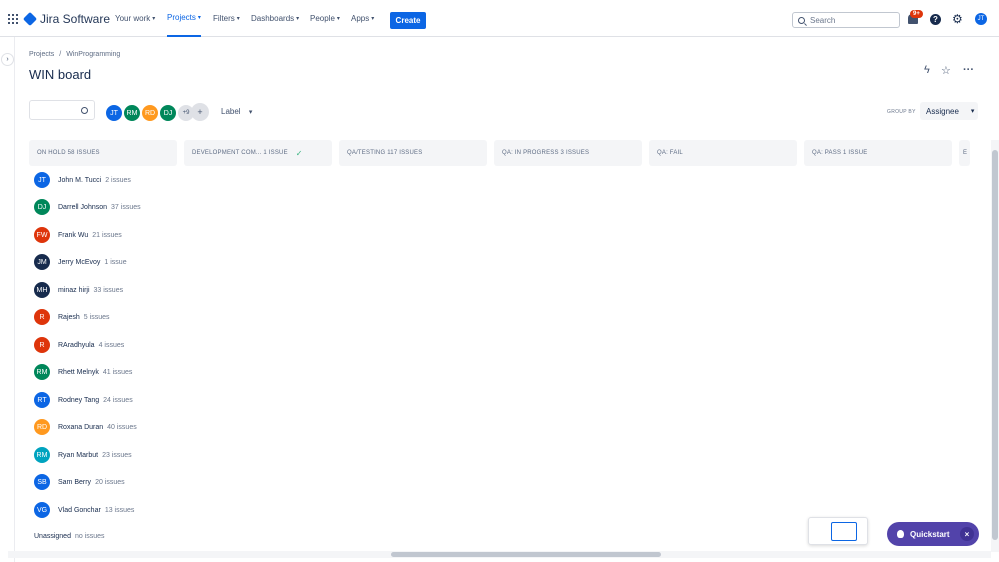 Image resolution: width=999 pixels, height=562 pixels. I want to click on search-input: Search, so click(846, 20).